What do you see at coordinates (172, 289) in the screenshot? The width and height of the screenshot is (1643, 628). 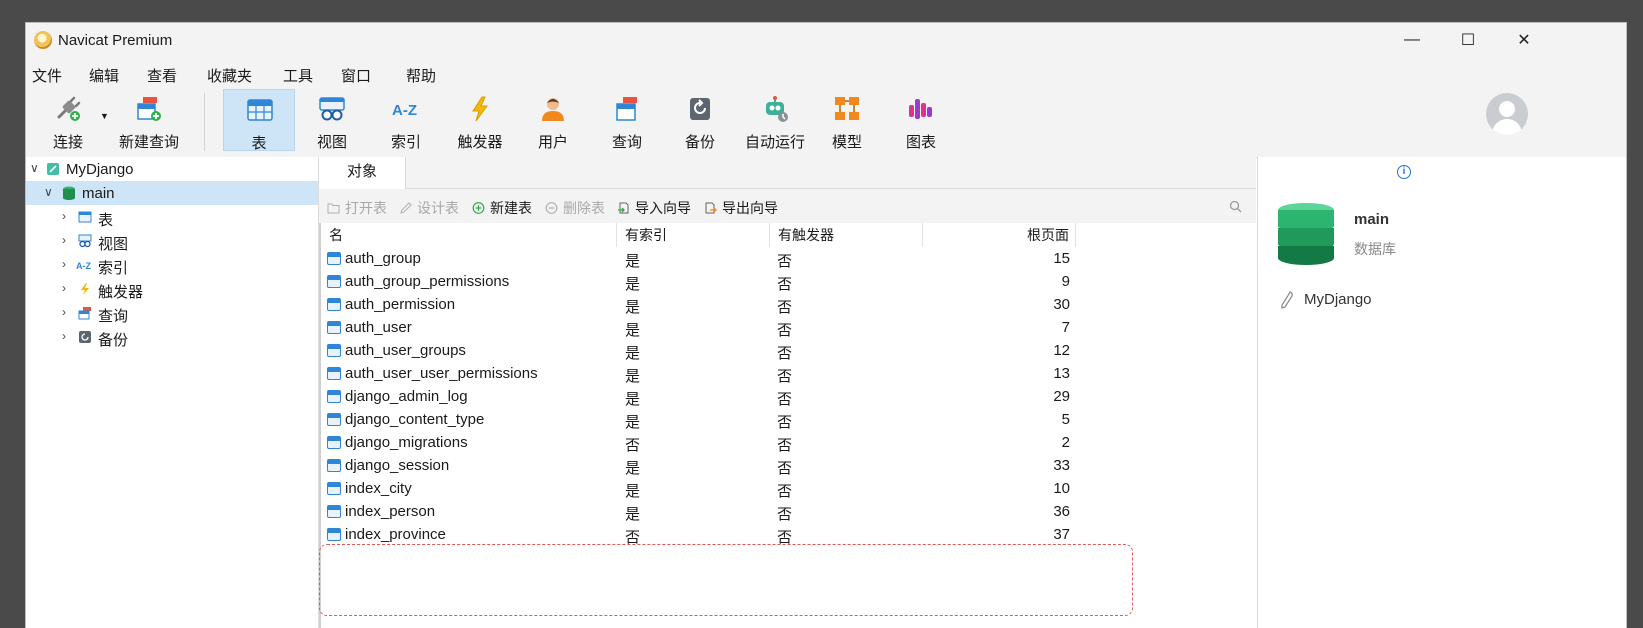 I see `tree-item-triggers: › 触发器` at bounding box center [172, 289].